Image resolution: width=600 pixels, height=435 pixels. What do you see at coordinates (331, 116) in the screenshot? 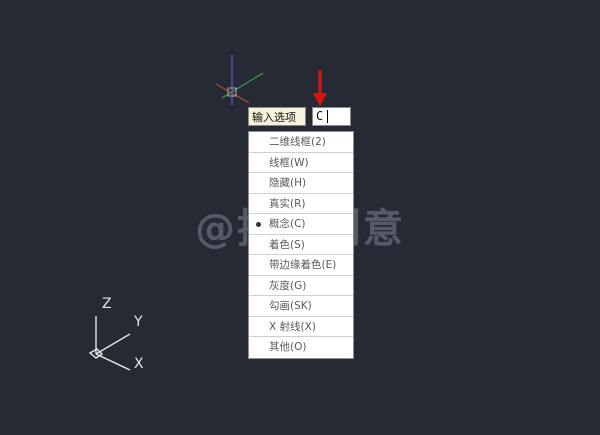
I see `command-input: C` at bounding box center [331, 116].